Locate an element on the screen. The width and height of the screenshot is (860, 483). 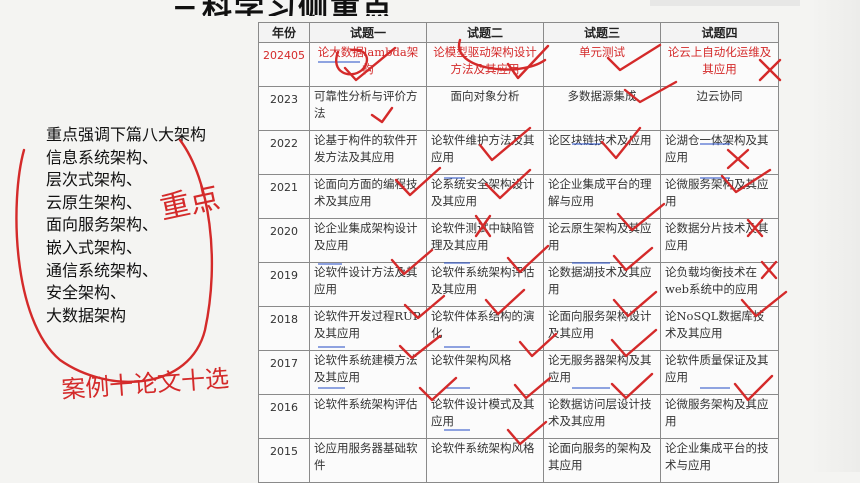
table-cell: 论数据分片技术及其应用 is located at coordinates (719, 240).